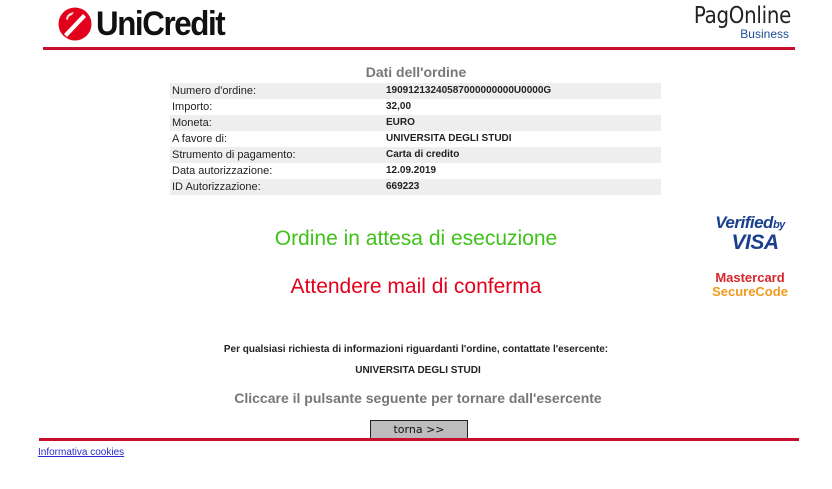 The width and height of the screenshot is (832, 489). Describe the element at coordinates (277, 187) in the screenshot. I see `order-label: ID Autorizzazione:` at that location.